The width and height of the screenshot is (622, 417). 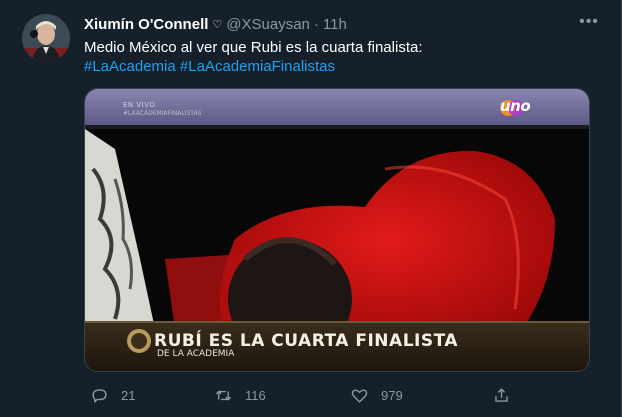 I want to click on more-horizontal-icon: •••, so click(x=589, y=21).